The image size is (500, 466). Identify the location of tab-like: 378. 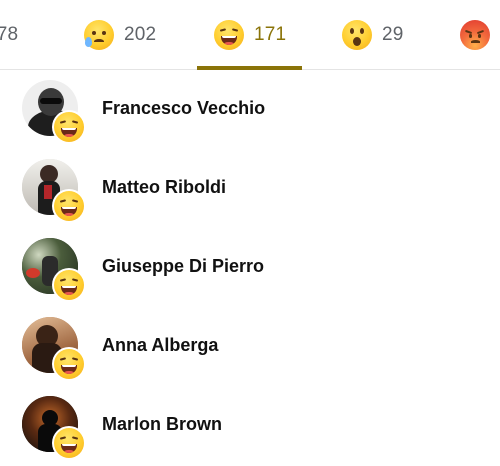
(9, 35).